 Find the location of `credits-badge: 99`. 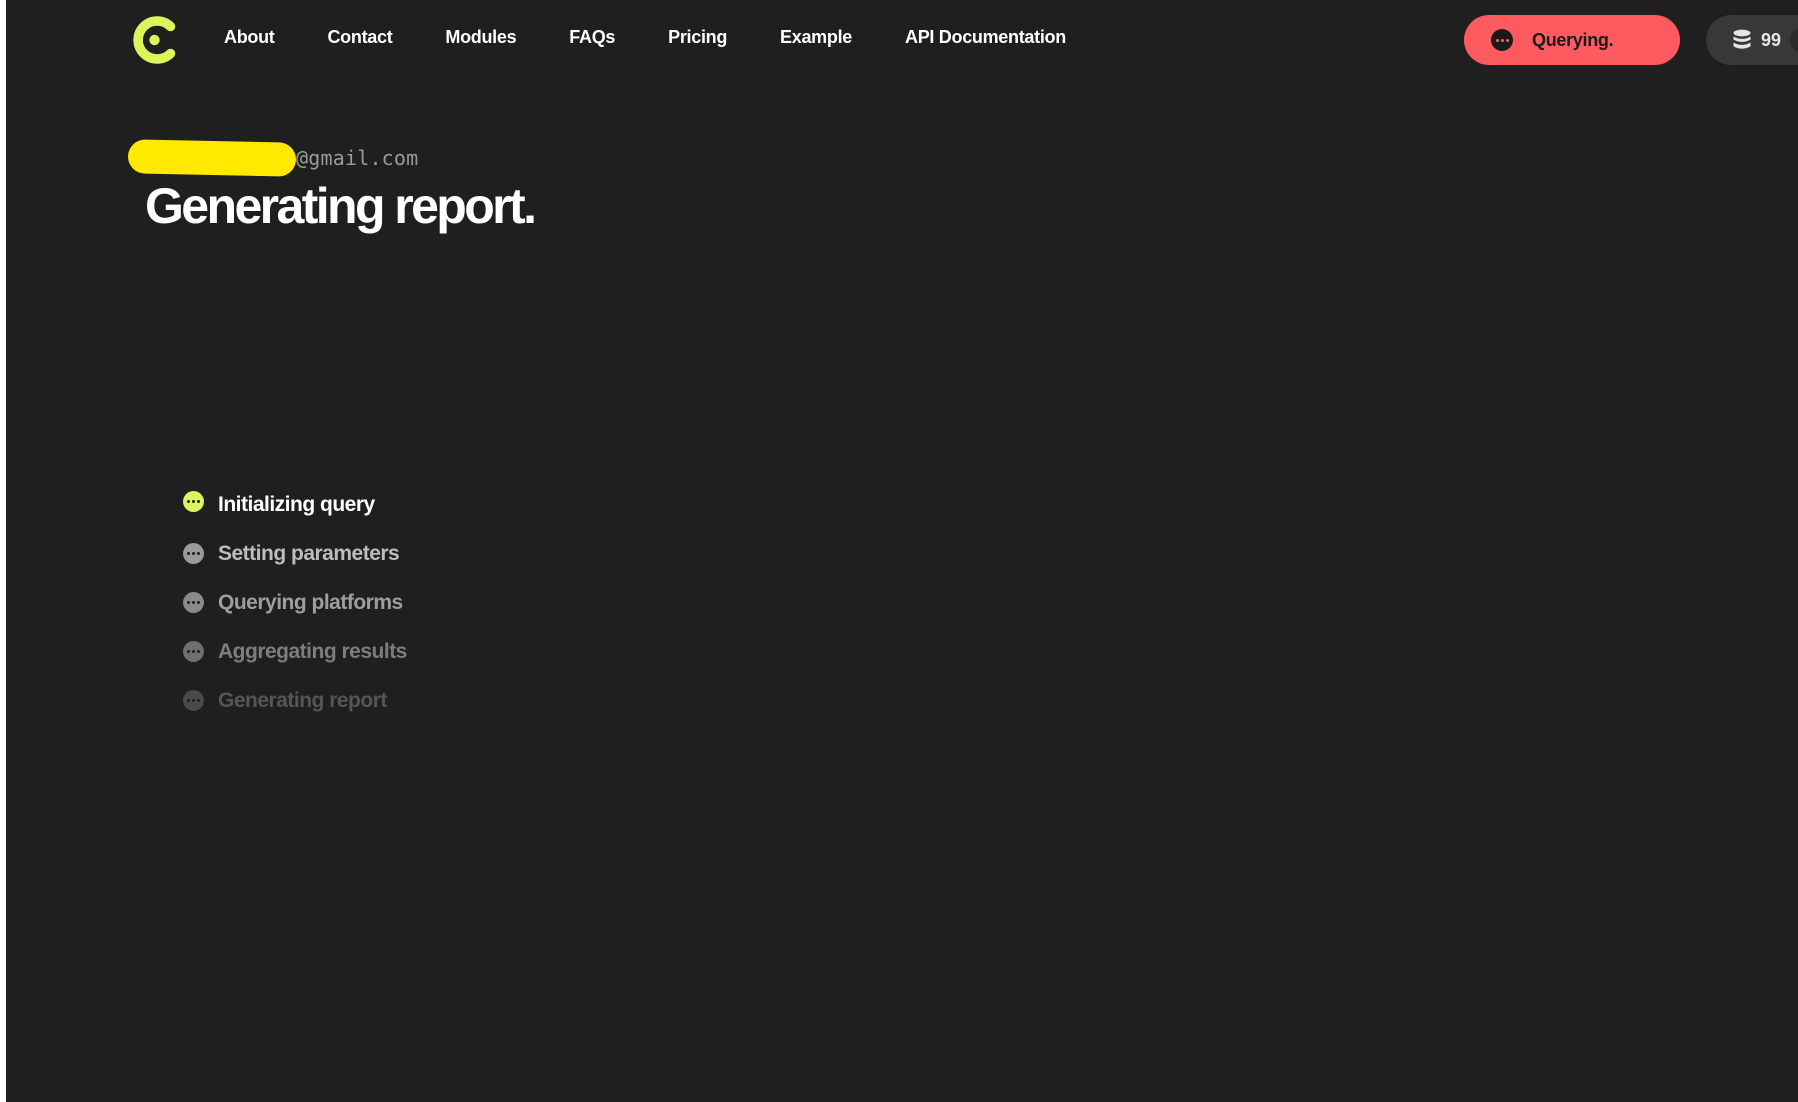

credits-badge: 99 is located at coordinates (1752, 40).